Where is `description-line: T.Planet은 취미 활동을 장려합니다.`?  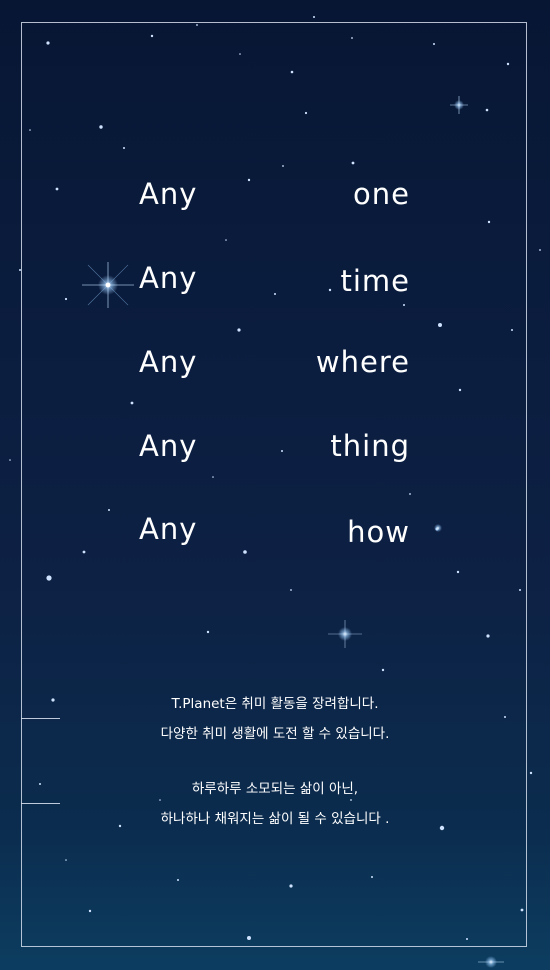
description-line: T.Planet은 취미 활동을 장려합니다. is located at coordinates (275, 704).